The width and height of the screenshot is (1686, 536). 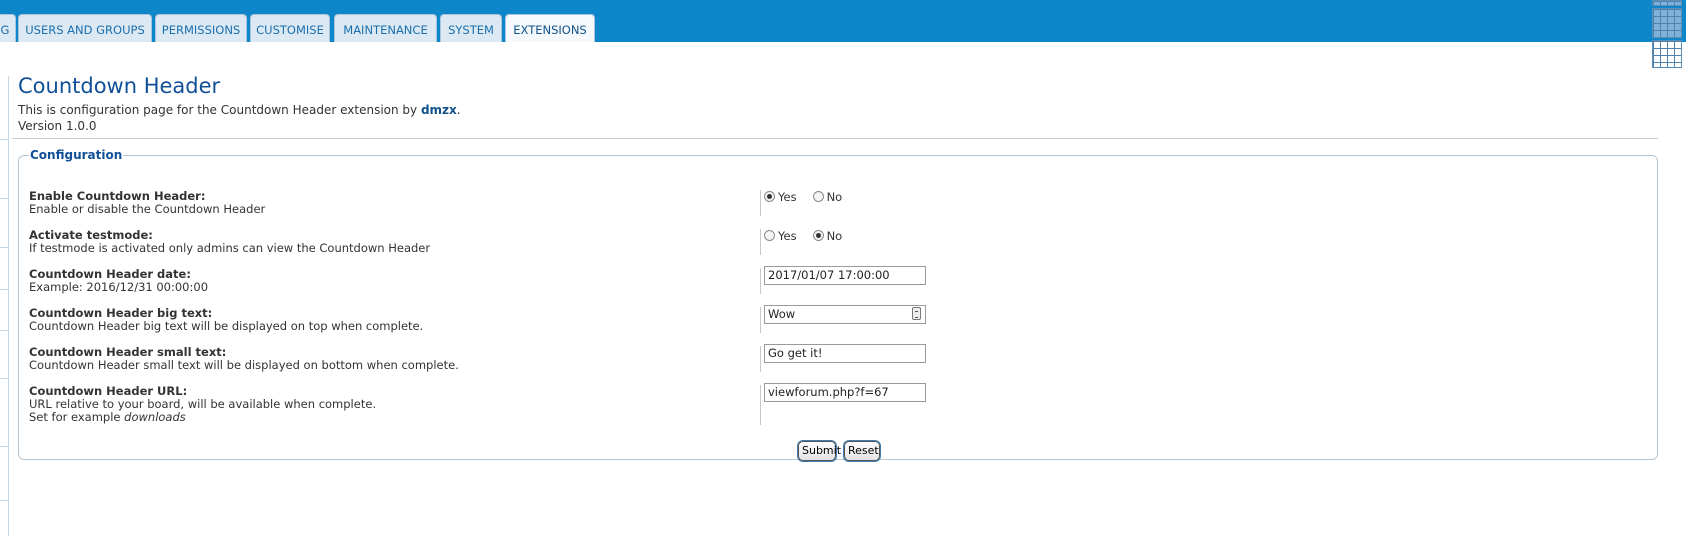 What do you see at coordinates (811, 196) in the screenshot?
I see `enable-countdown-control: Yes No` at bounding box center [811, 196].